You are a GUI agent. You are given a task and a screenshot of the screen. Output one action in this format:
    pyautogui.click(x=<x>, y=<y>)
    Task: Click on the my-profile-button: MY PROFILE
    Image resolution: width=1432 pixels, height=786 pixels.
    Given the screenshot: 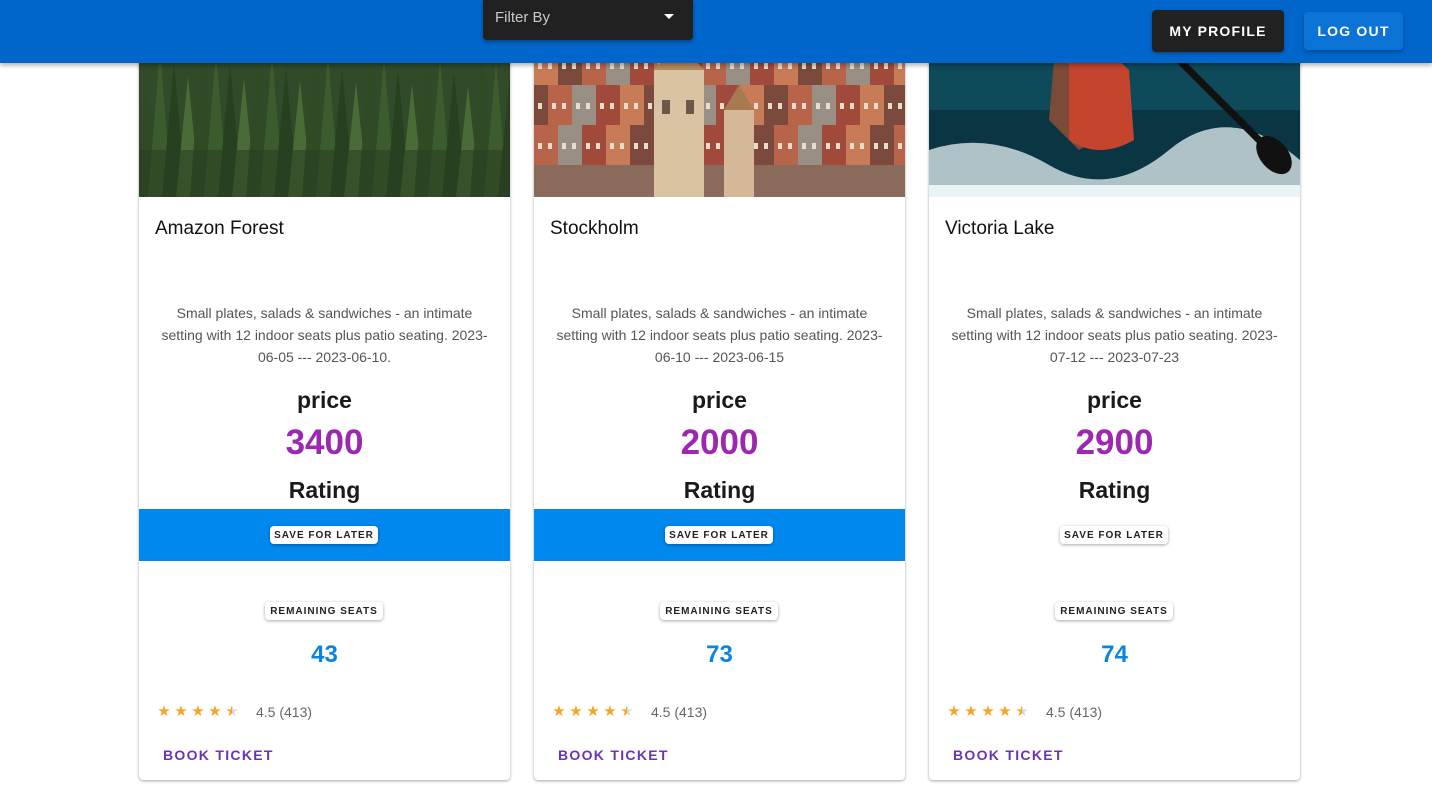 What is the action you would take?
    pyautogui.click(x=1218, y=31)
    